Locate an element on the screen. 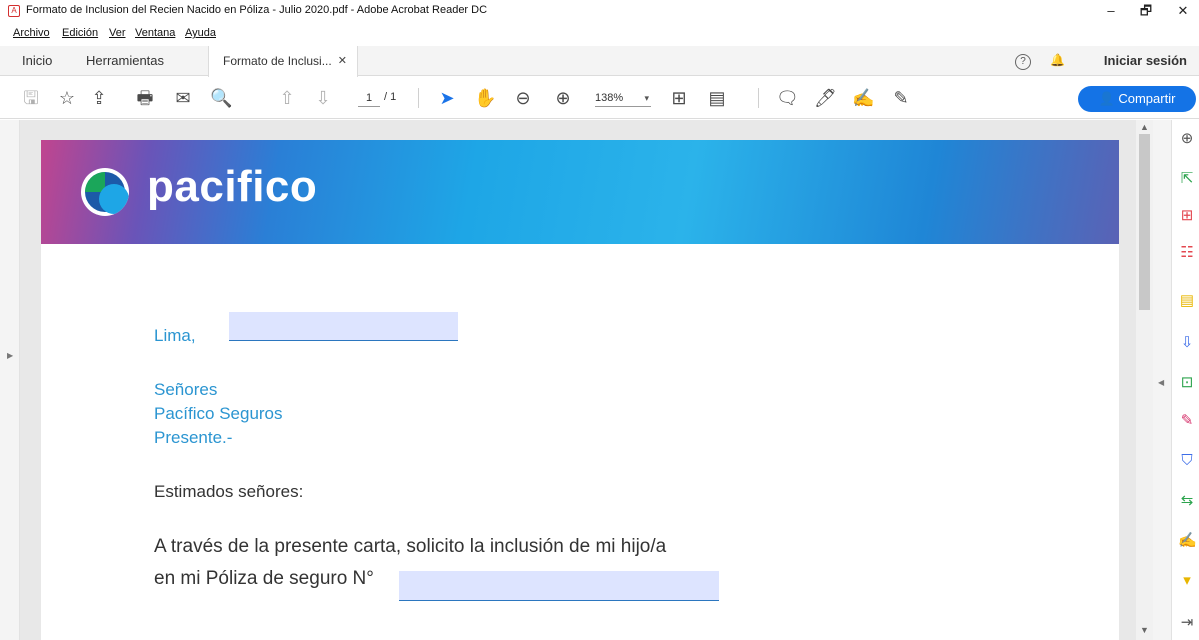  pacifico-banner: pacifico is located at coordinates (580, 192).